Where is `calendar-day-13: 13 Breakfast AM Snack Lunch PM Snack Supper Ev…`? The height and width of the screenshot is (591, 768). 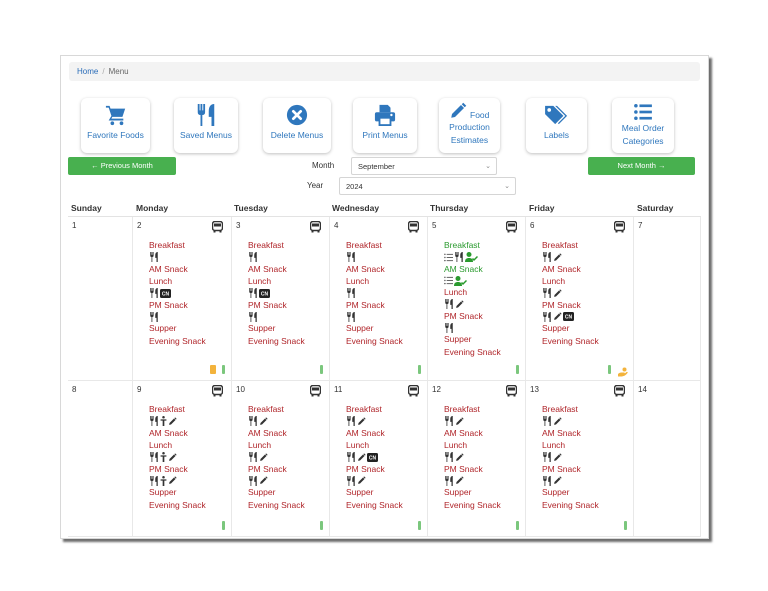 calendar-day-13: 13 Breakfast AM Snack Lunch PM Snack Supper Ev… is located at coordinates (580, 459).